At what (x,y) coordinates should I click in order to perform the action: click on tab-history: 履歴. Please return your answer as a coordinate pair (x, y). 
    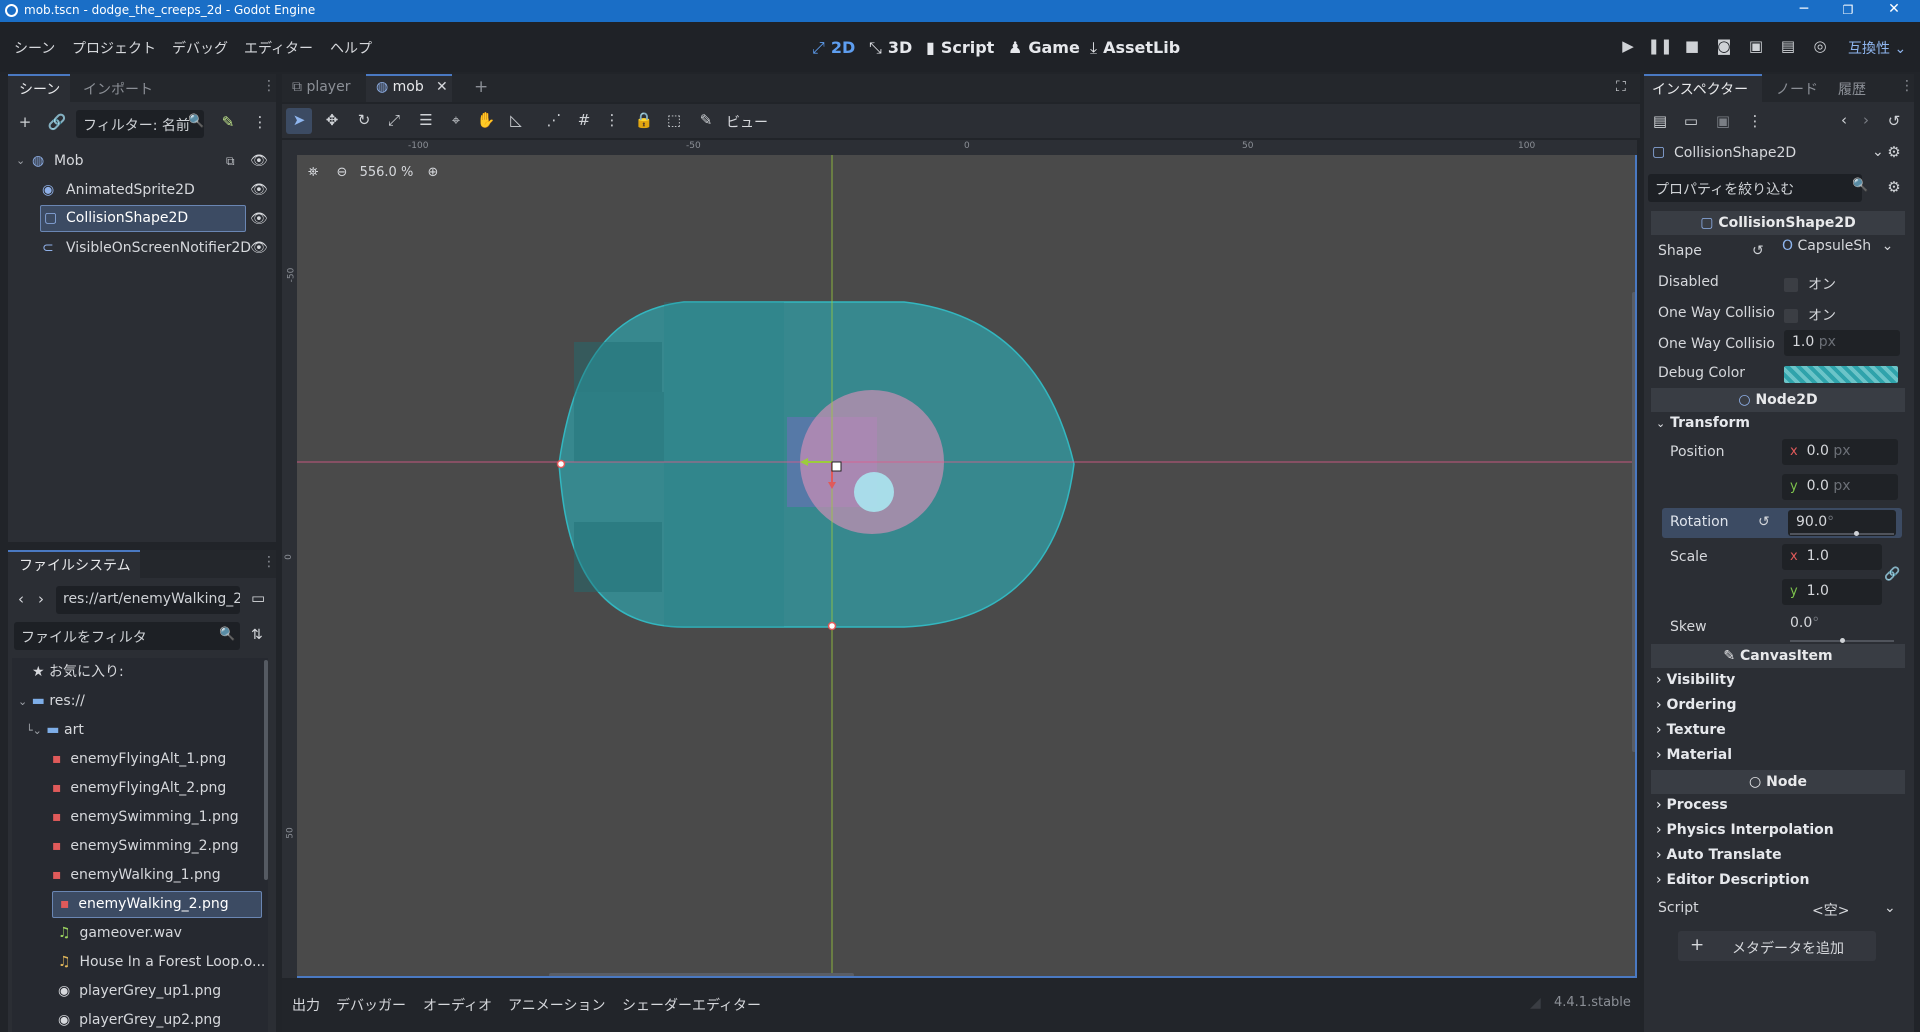
    Looking at the image, I should click on (1852, 89).